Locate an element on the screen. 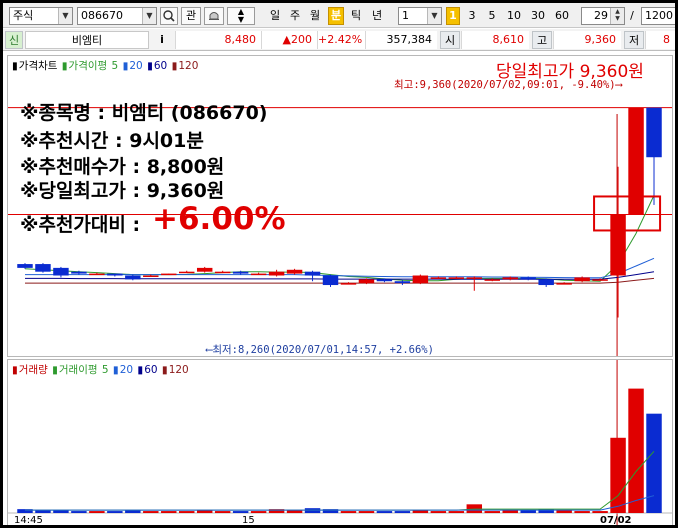 This screenshot has width=678, height=528. interval-1-label: 1 is located at coordinates (453, 15).